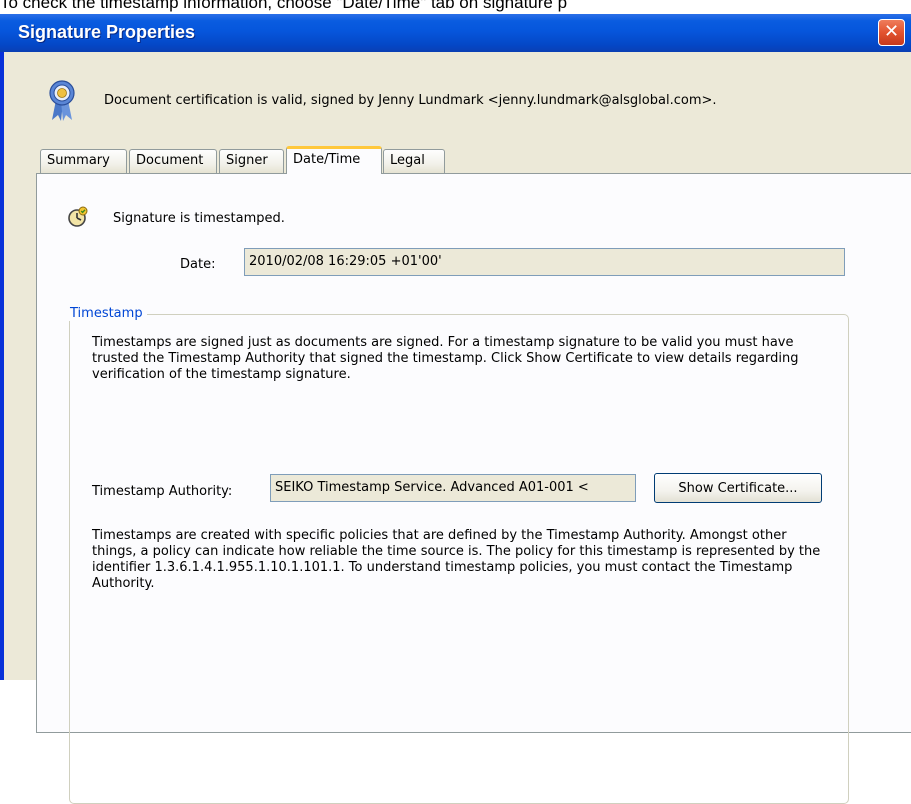  Describe the element at coordinates (334, 160) in the screenshot. I see `tab-date-time: Date/Time` at that location.